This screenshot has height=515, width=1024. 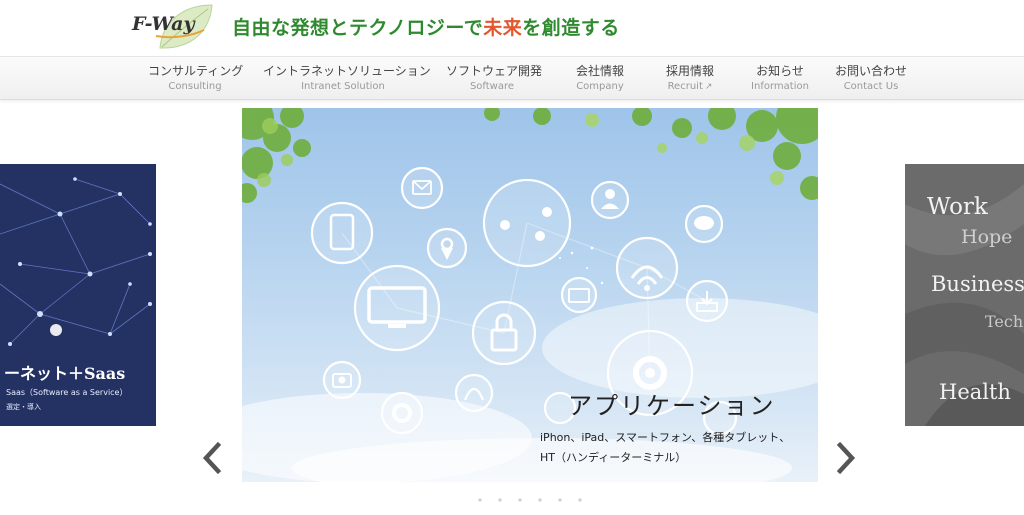 I want to click on tagline-part1: 自由な発想とテクノロジーで, so click(x=358, y=28).